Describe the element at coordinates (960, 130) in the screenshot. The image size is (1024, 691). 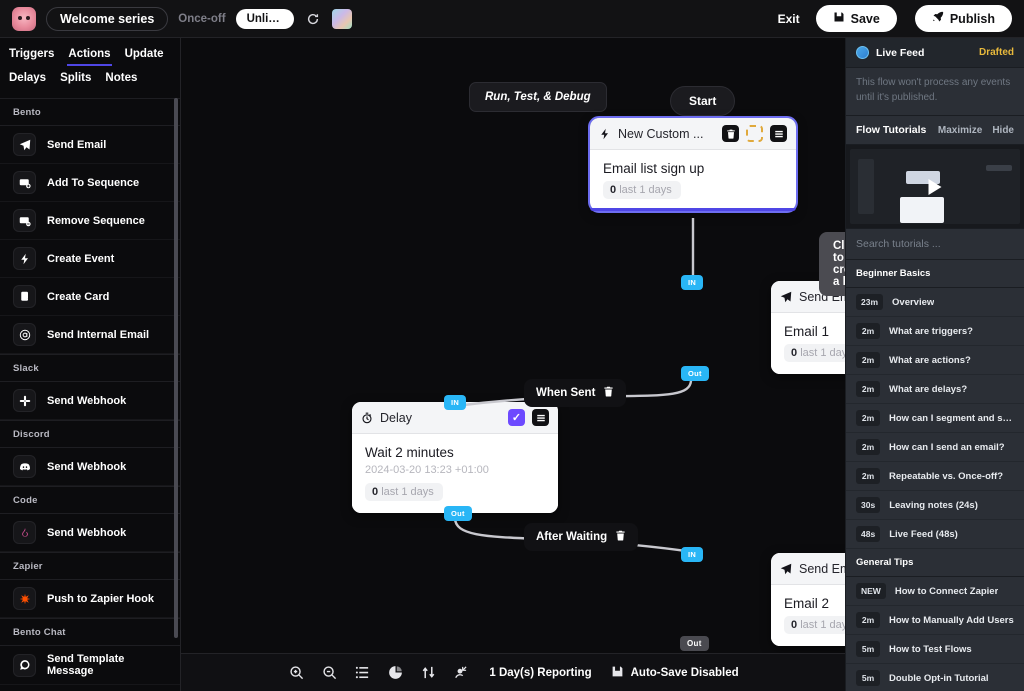
I see `maximize-button: Maximize` at that location.